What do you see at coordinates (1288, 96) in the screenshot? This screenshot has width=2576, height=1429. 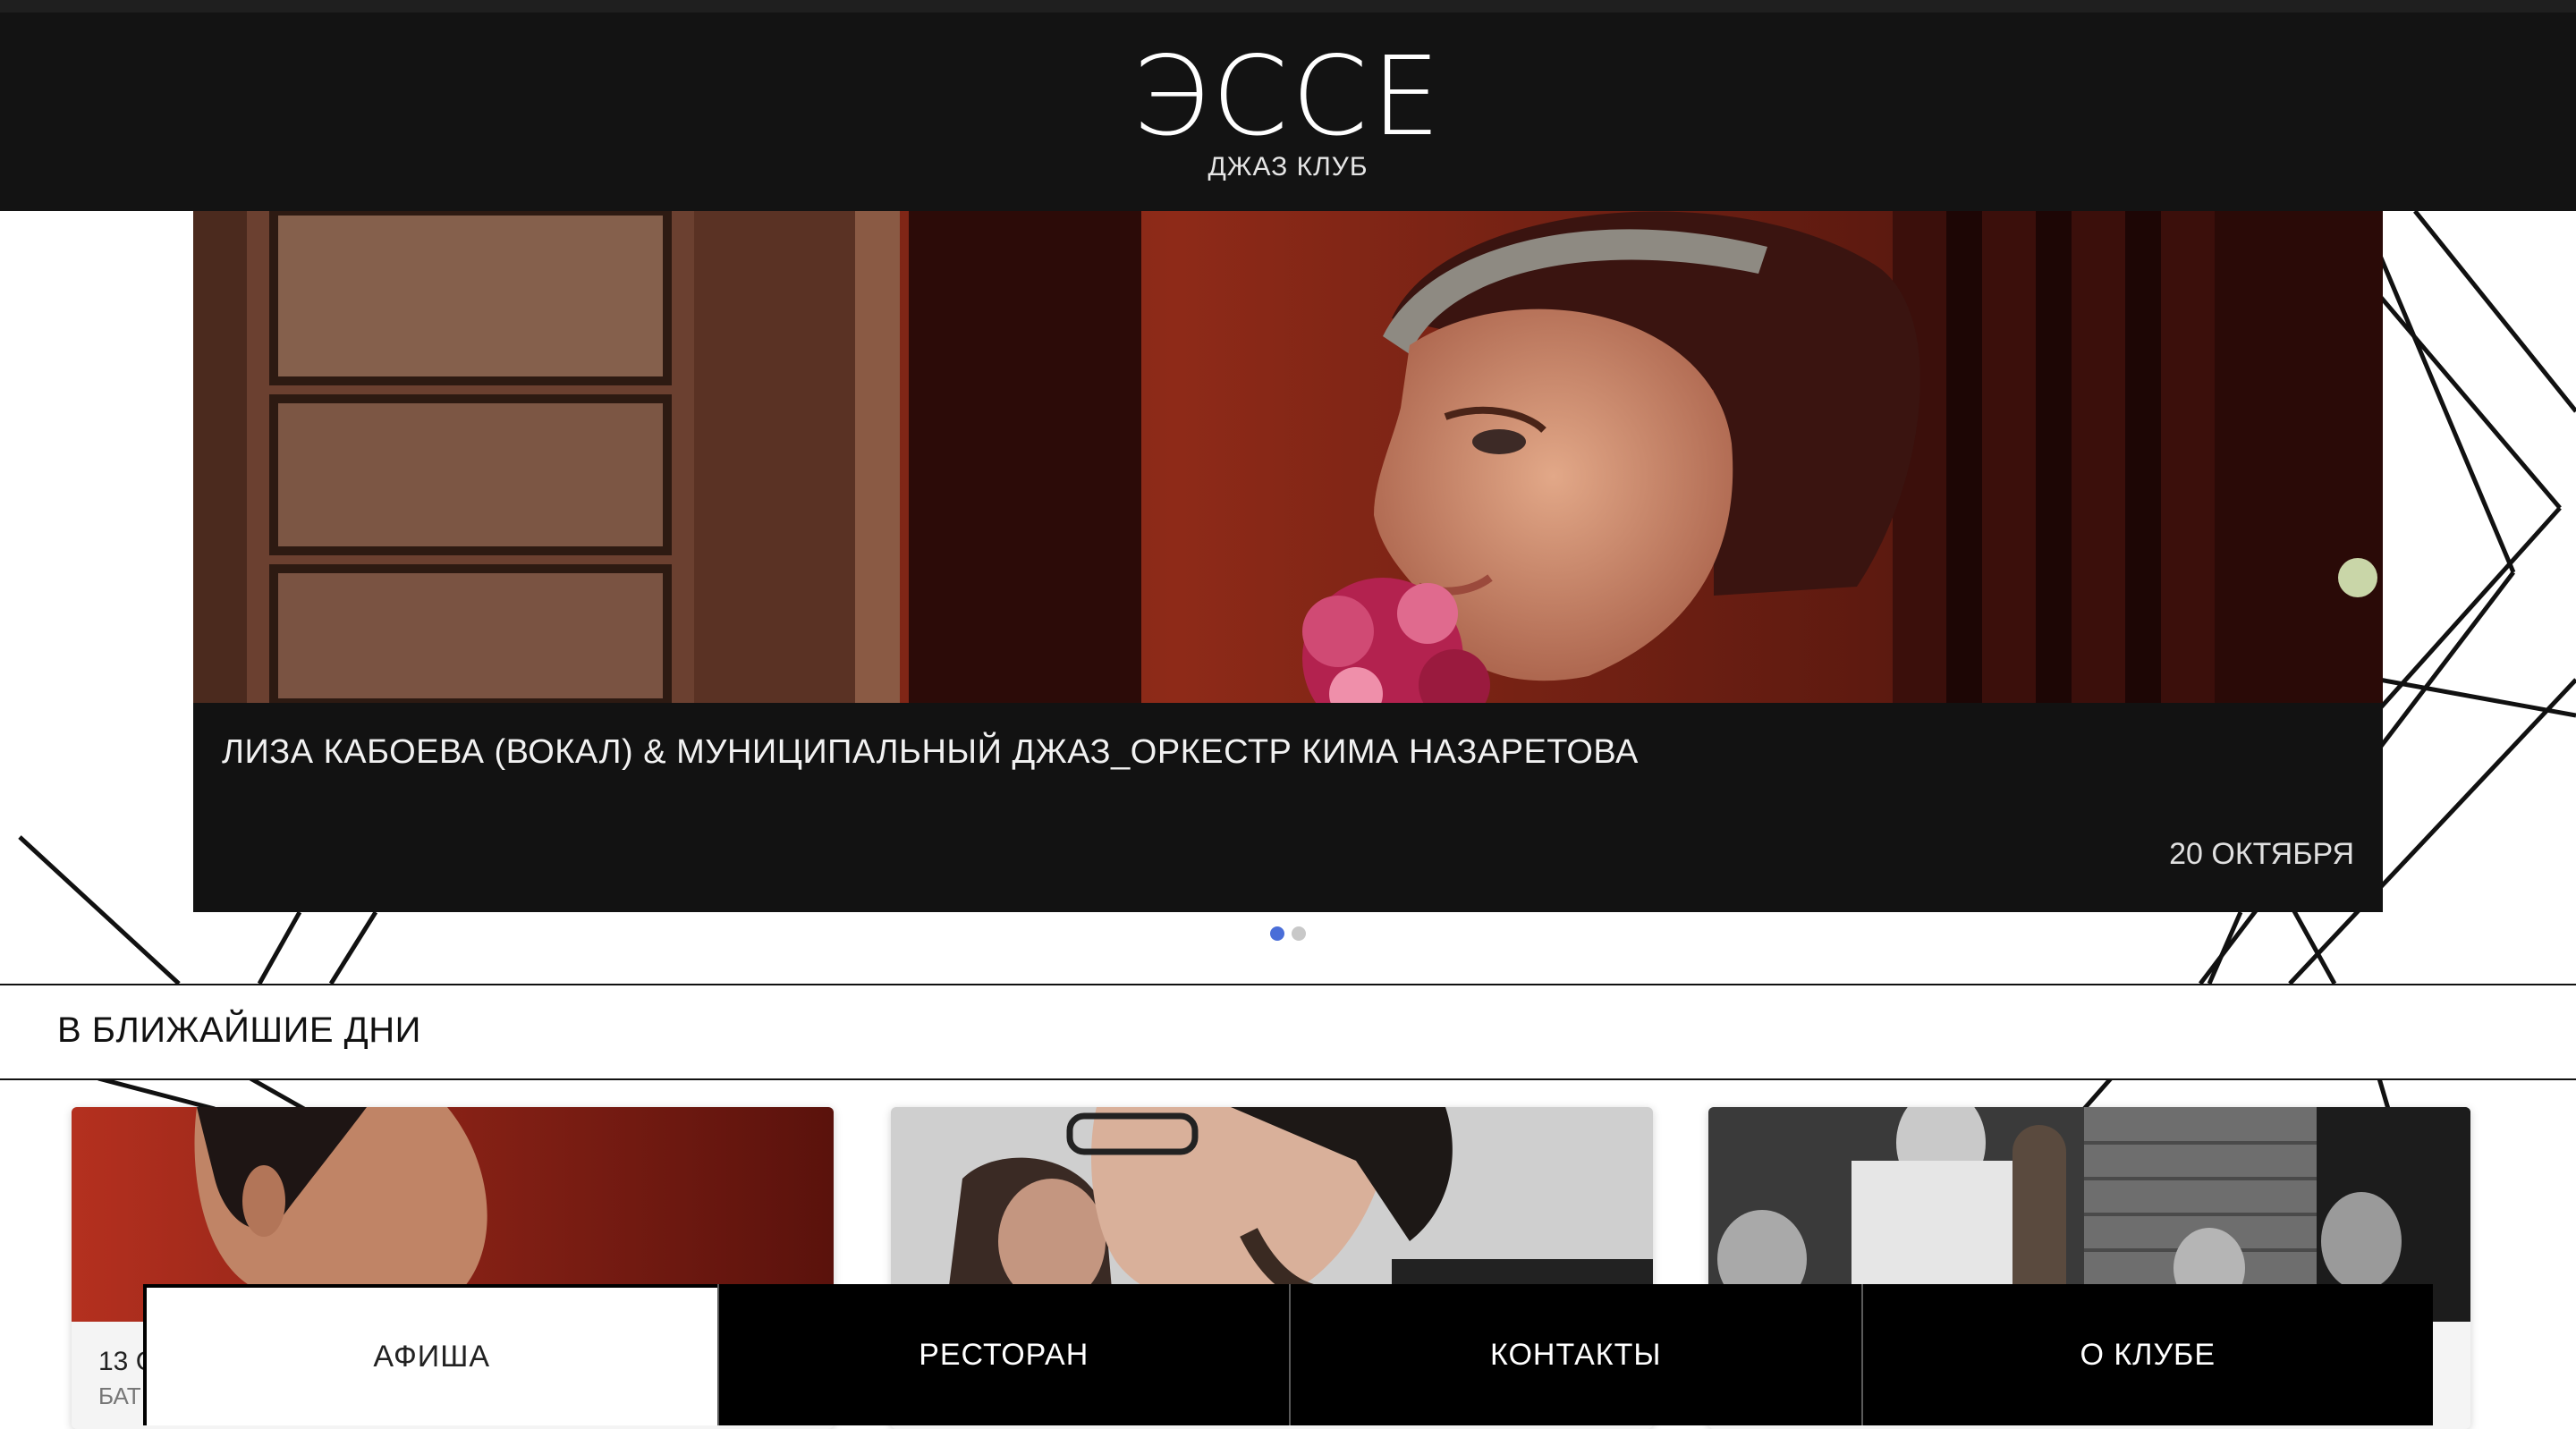 I see `club-logo: ЭССЕ` at bounding box center [1288, 96].